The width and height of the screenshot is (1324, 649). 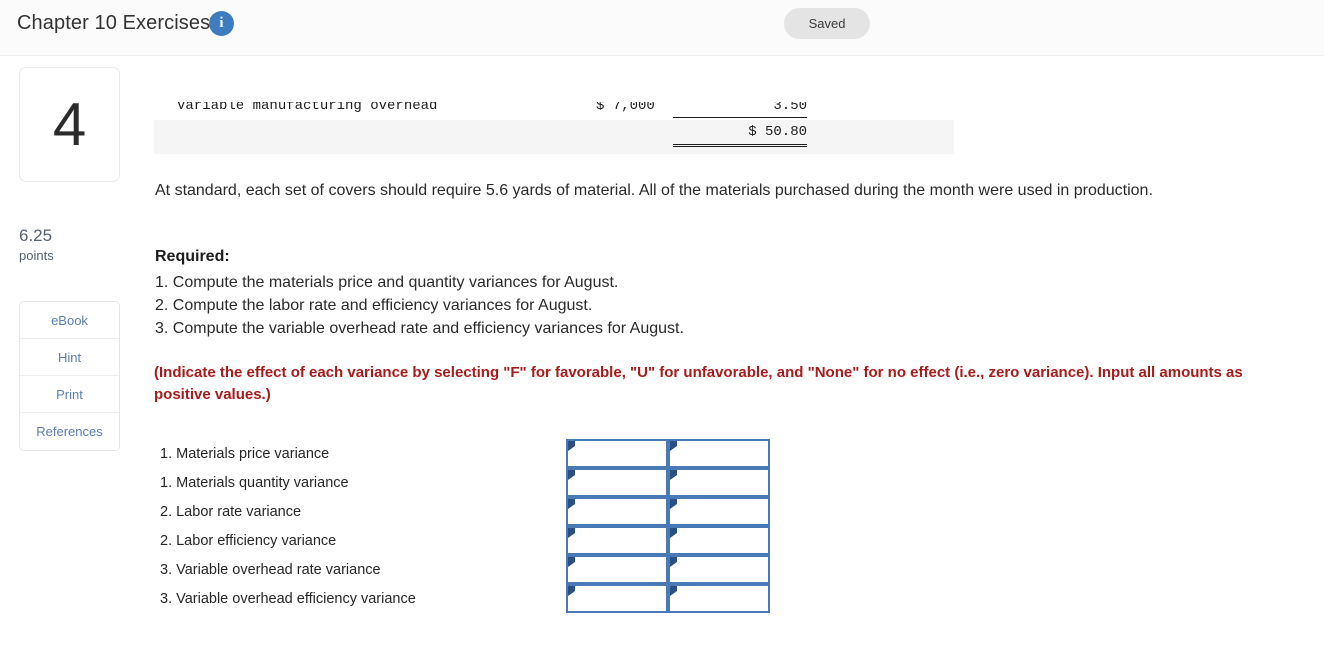 I want to click on status-badge-saved: Saved, so click(x=827, y=23).